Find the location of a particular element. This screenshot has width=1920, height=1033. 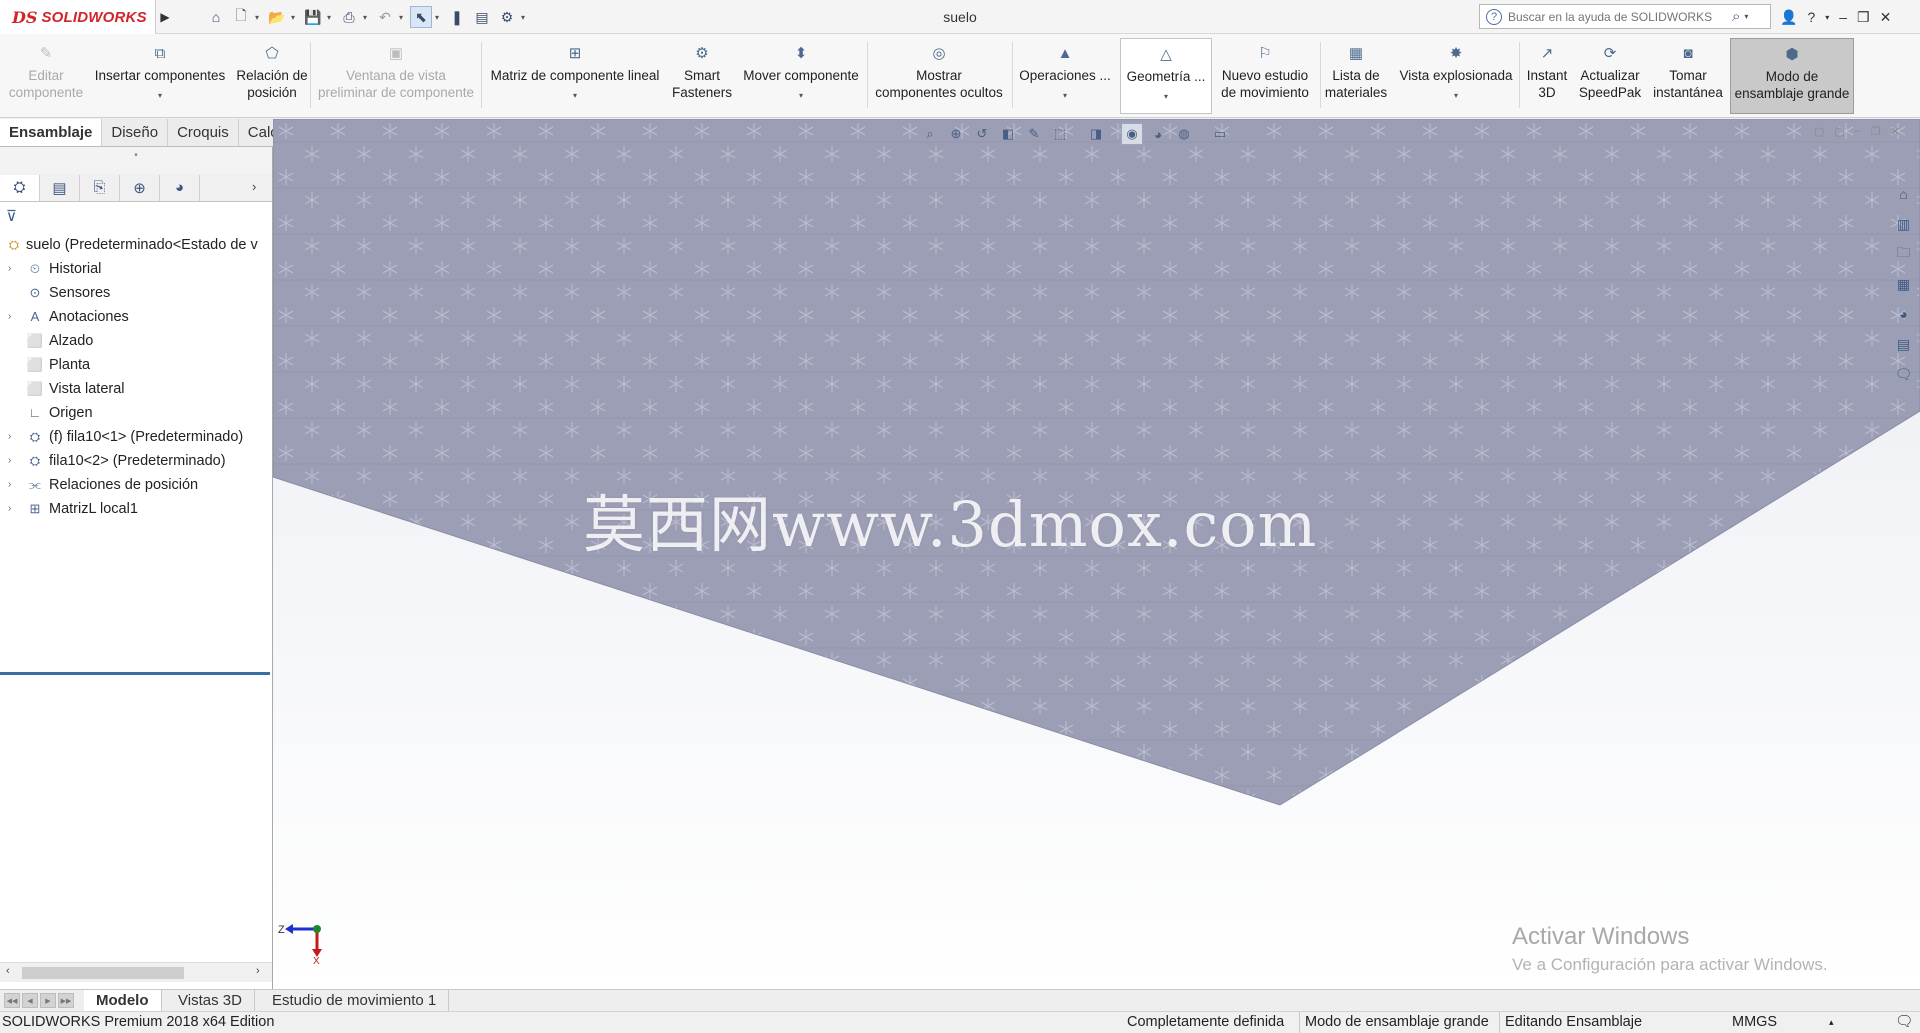

tab-dise-o: Diseño is located at coordinates (135, 132).